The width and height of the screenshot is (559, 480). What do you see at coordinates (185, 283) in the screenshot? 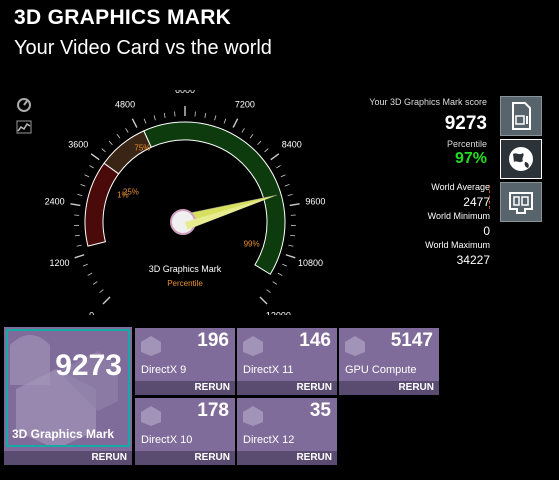
I see `gauge-sublabel: Percentile` at bounding box center [185, 283].